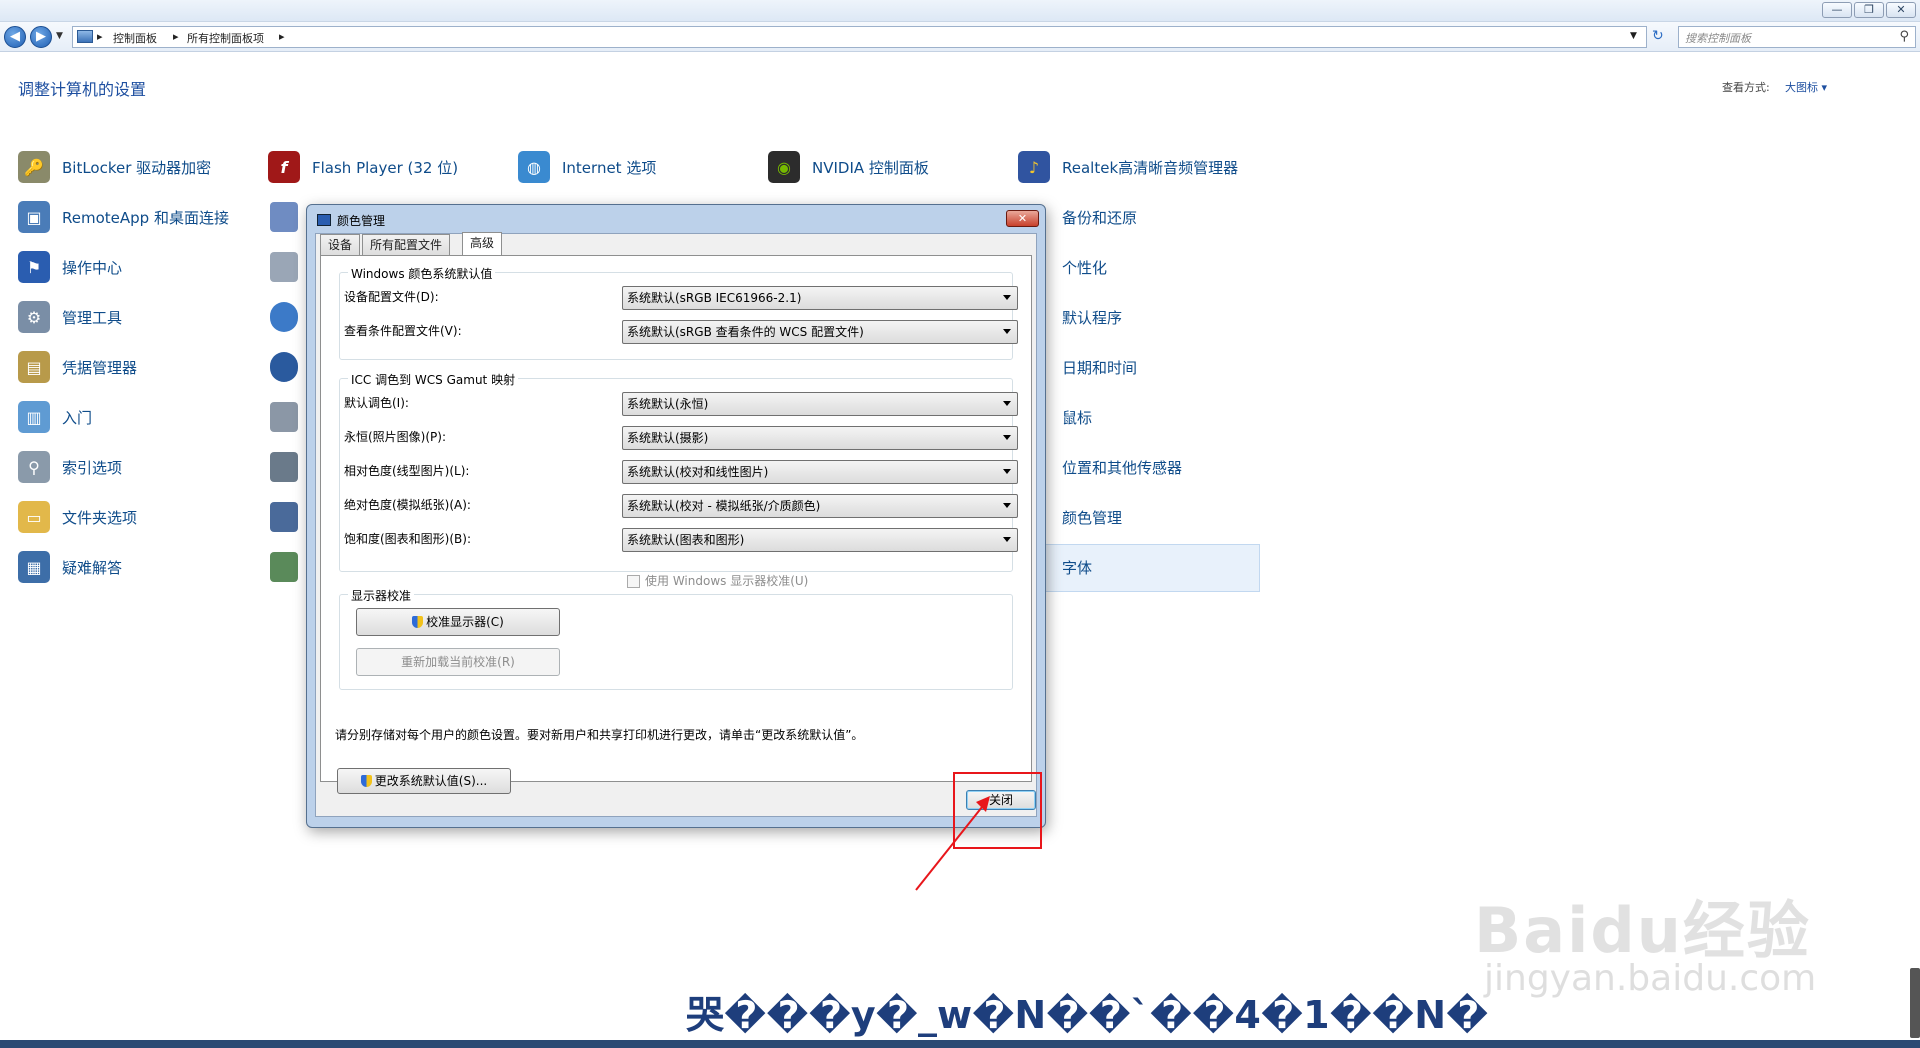 This screenshot has height=1048, width=1920. What do you see at coordinates (70, 467) in the screenshot?
I see `cp-item-indexing: ⚲ 索引选项` at bounding box center [70, 467].